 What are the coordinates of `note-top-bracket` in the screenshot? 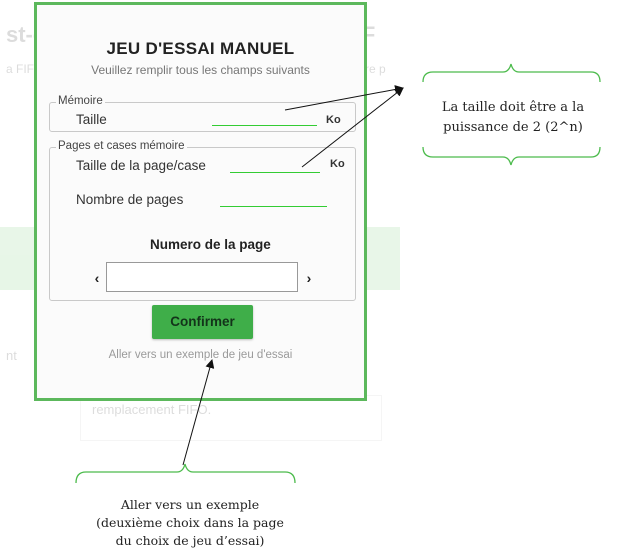 It's located at (511, 73).